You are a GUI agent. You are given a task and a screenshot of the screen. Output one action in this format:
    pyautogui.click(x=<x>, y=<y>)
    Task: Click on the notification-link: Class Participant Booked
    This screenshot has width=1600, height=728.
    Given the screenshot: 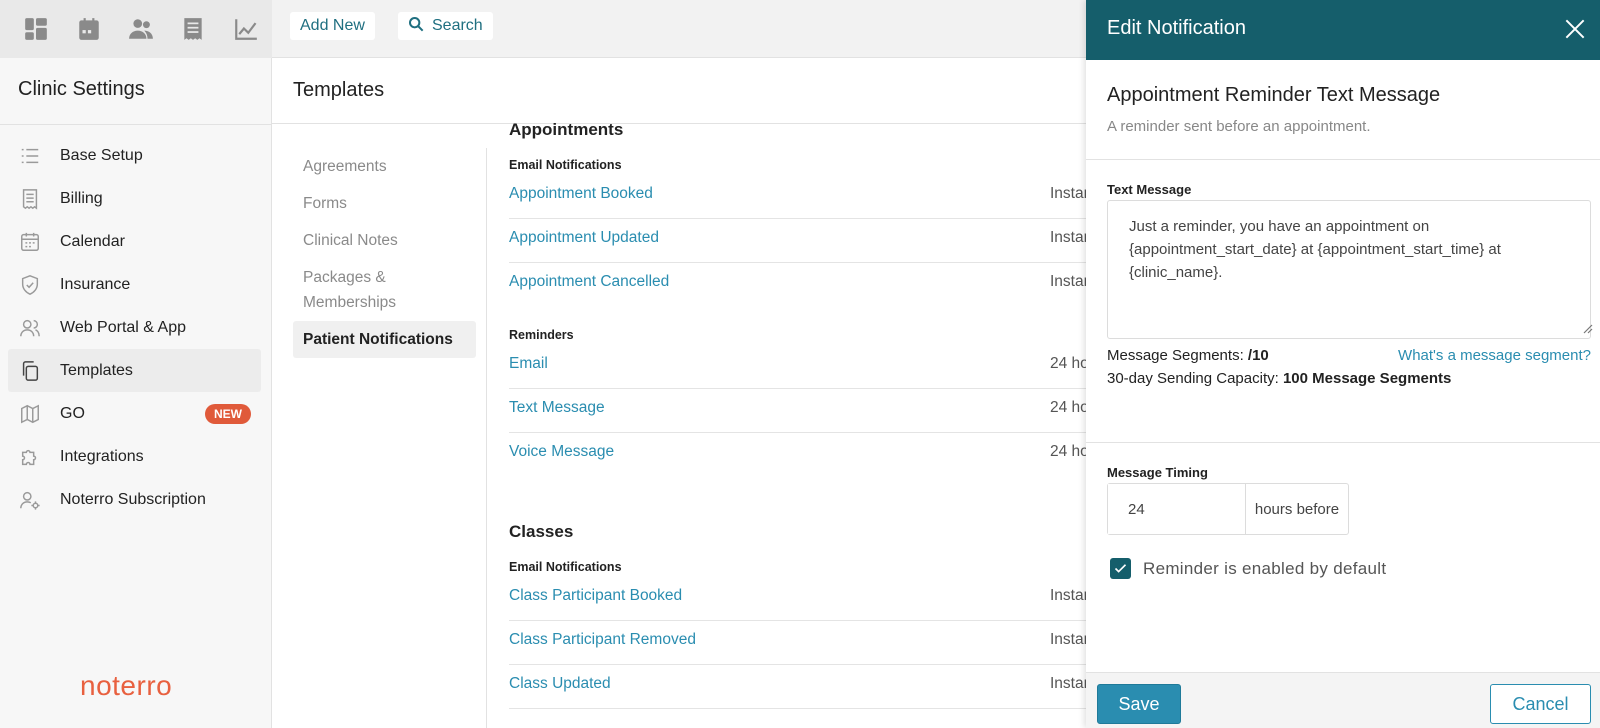 What is the action you would take?
    pyautogui.click(x=595, y=596)
    